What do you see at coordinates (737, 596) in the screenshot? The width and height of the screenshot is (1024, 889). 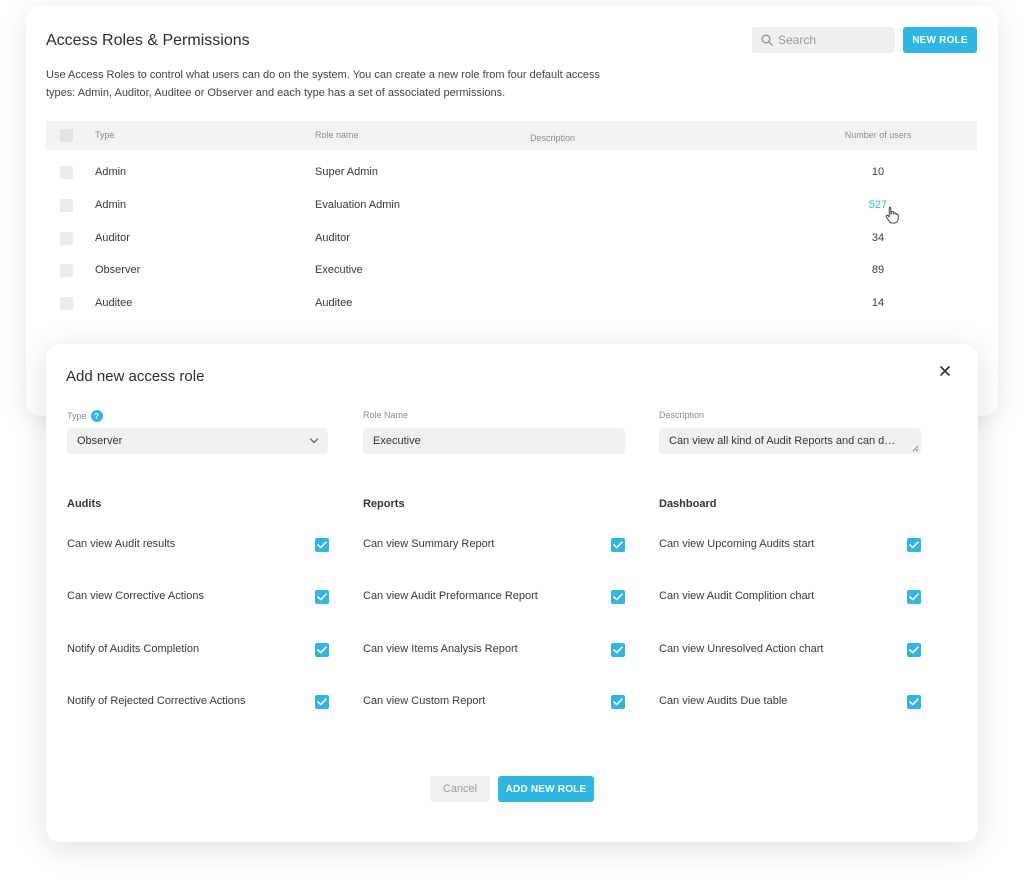 I see `permission-label: Can view Audit Complition chart` at bounding box center [737, 596].